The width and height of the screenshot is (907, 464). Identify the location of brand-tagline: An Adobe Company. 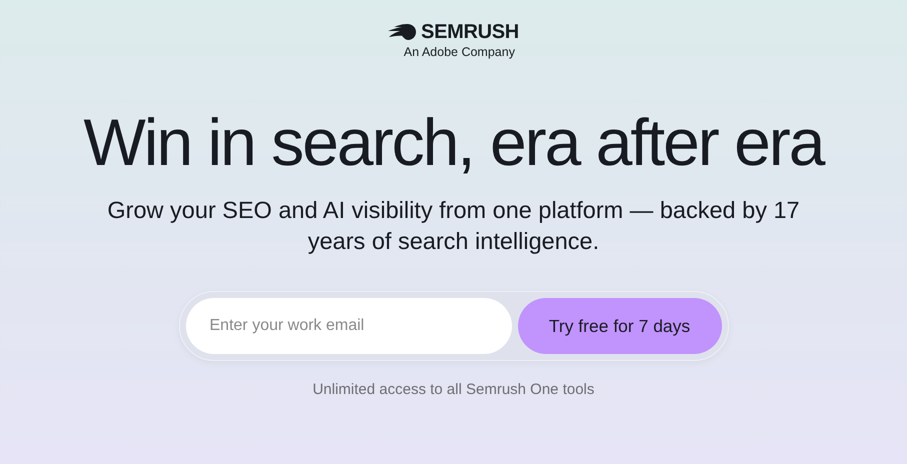
(459, 52).